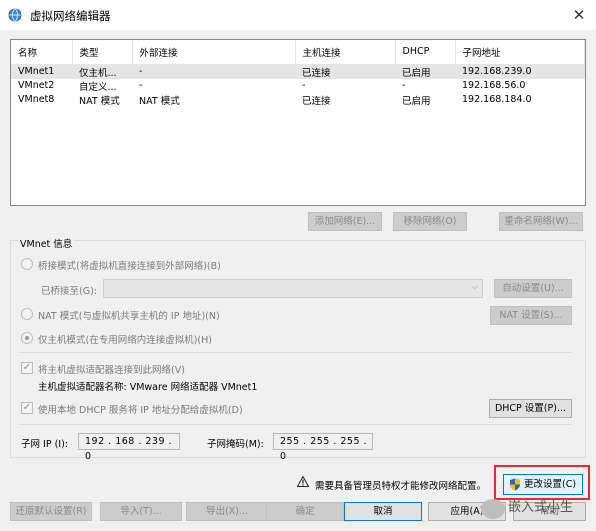 The image size is (596, 531). What do you see at coordinates (303, 482) in the screenshot?
I see `warning-icon` at bounding box center [303, 482].